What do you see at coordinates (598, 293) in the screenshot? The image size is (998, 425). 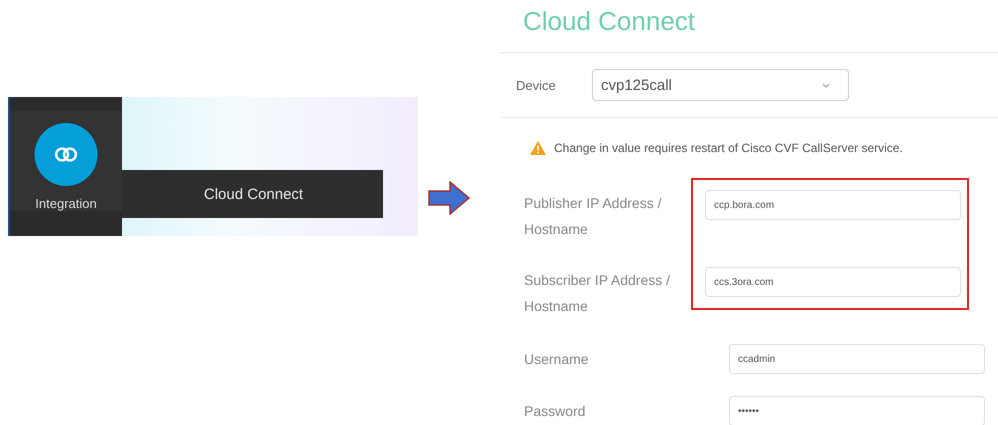 I see `field-label: Subscriber IP Address / Hostname` at bounding box center [598, 293].